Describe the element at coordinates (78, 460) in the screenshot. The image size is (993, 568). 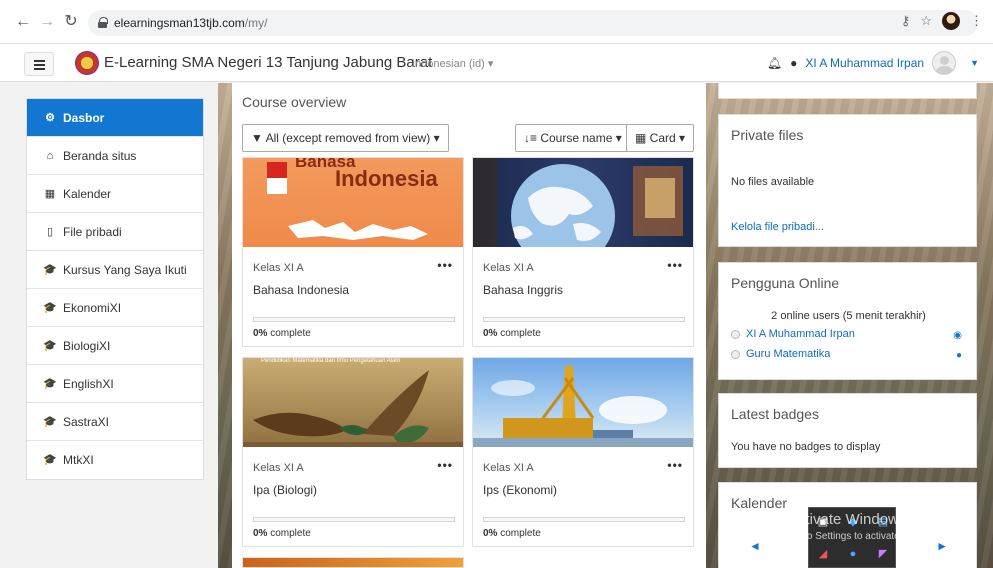
I see `sidebar-item-label: MtkXI` at that location.